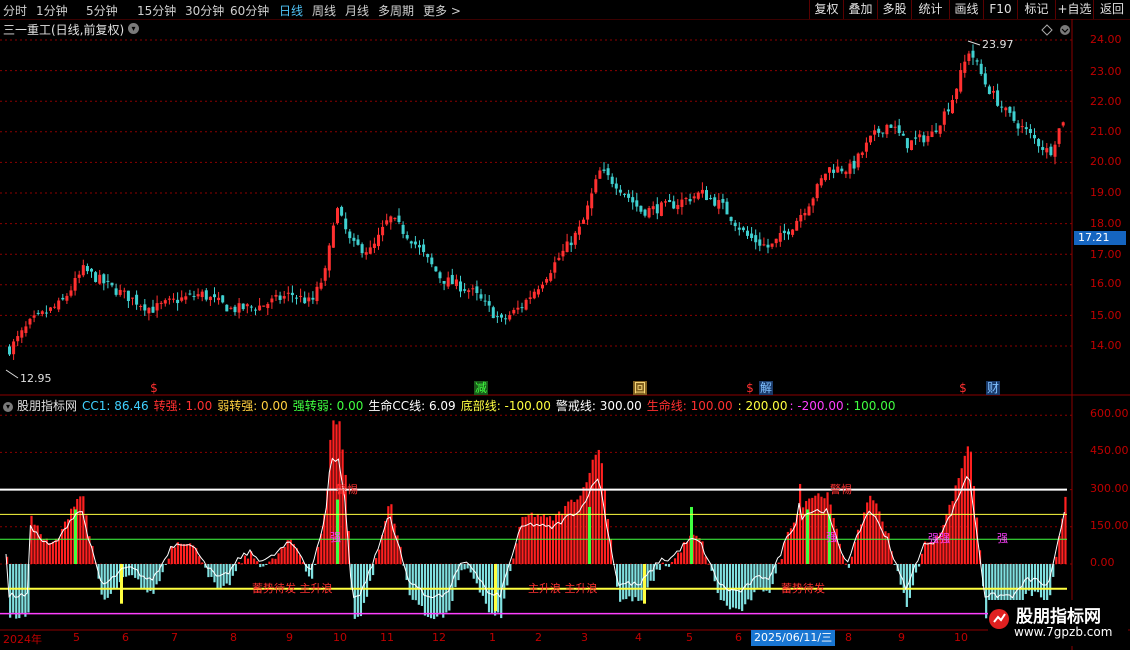 The image size is (1130, 650). What do you see at coordinates (826, 9) in the screenshot?
I see `fuquan-button: 复权` at bounding box center [826, 9].